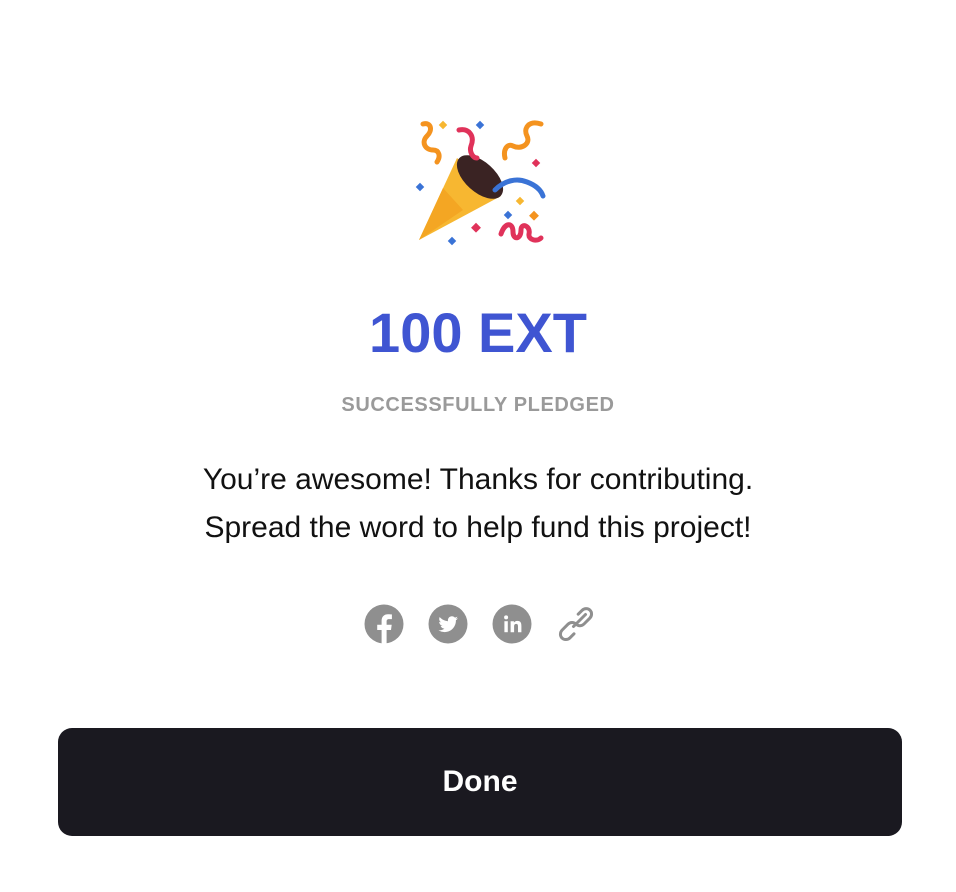 The image size is (956, 892). What do you see at coordinates (478, 479) in the screenshot?
I see `thanks-message: You’re awesome! Thanks for contributing.` at bounding box center [478, 479].